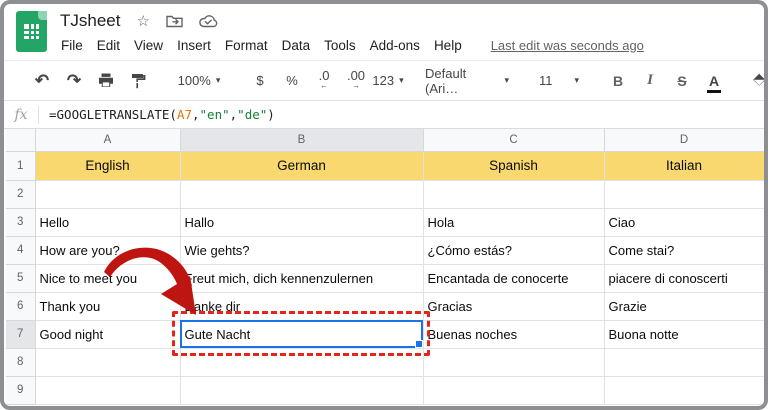  What do you see at coordinates (546, 80) in the screenshot?
I see `font-size-value: 11` at bounding box center [546, 80].